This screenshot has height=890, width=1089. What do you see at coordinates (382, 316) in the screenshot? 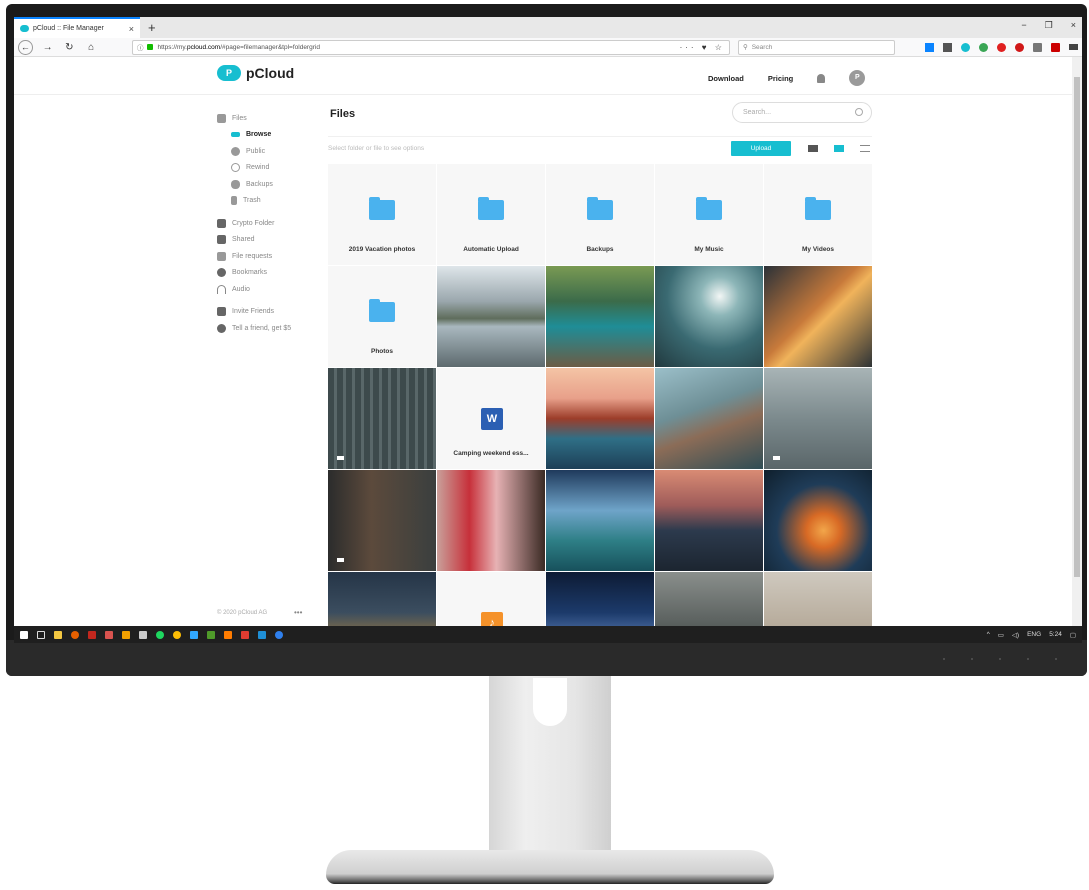
I see `grid-item-folder: Photos` at bounding box center [382, 316].